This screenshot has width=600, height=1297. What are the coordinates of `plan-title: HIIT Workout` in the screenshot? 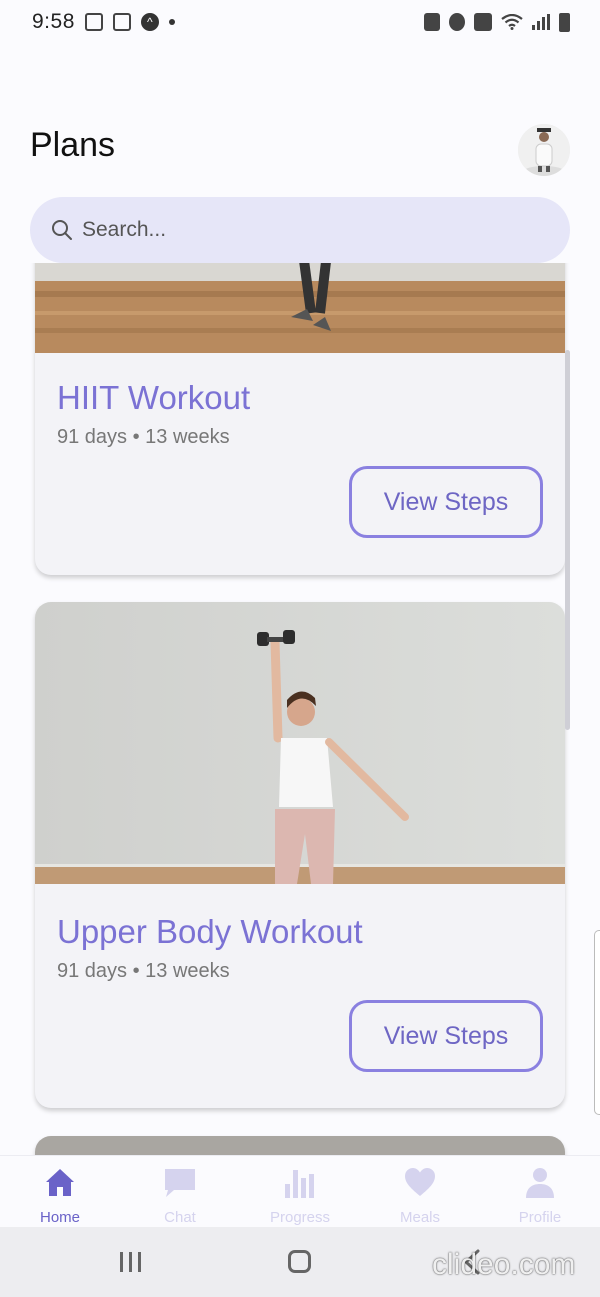 It's located at (154, 397).